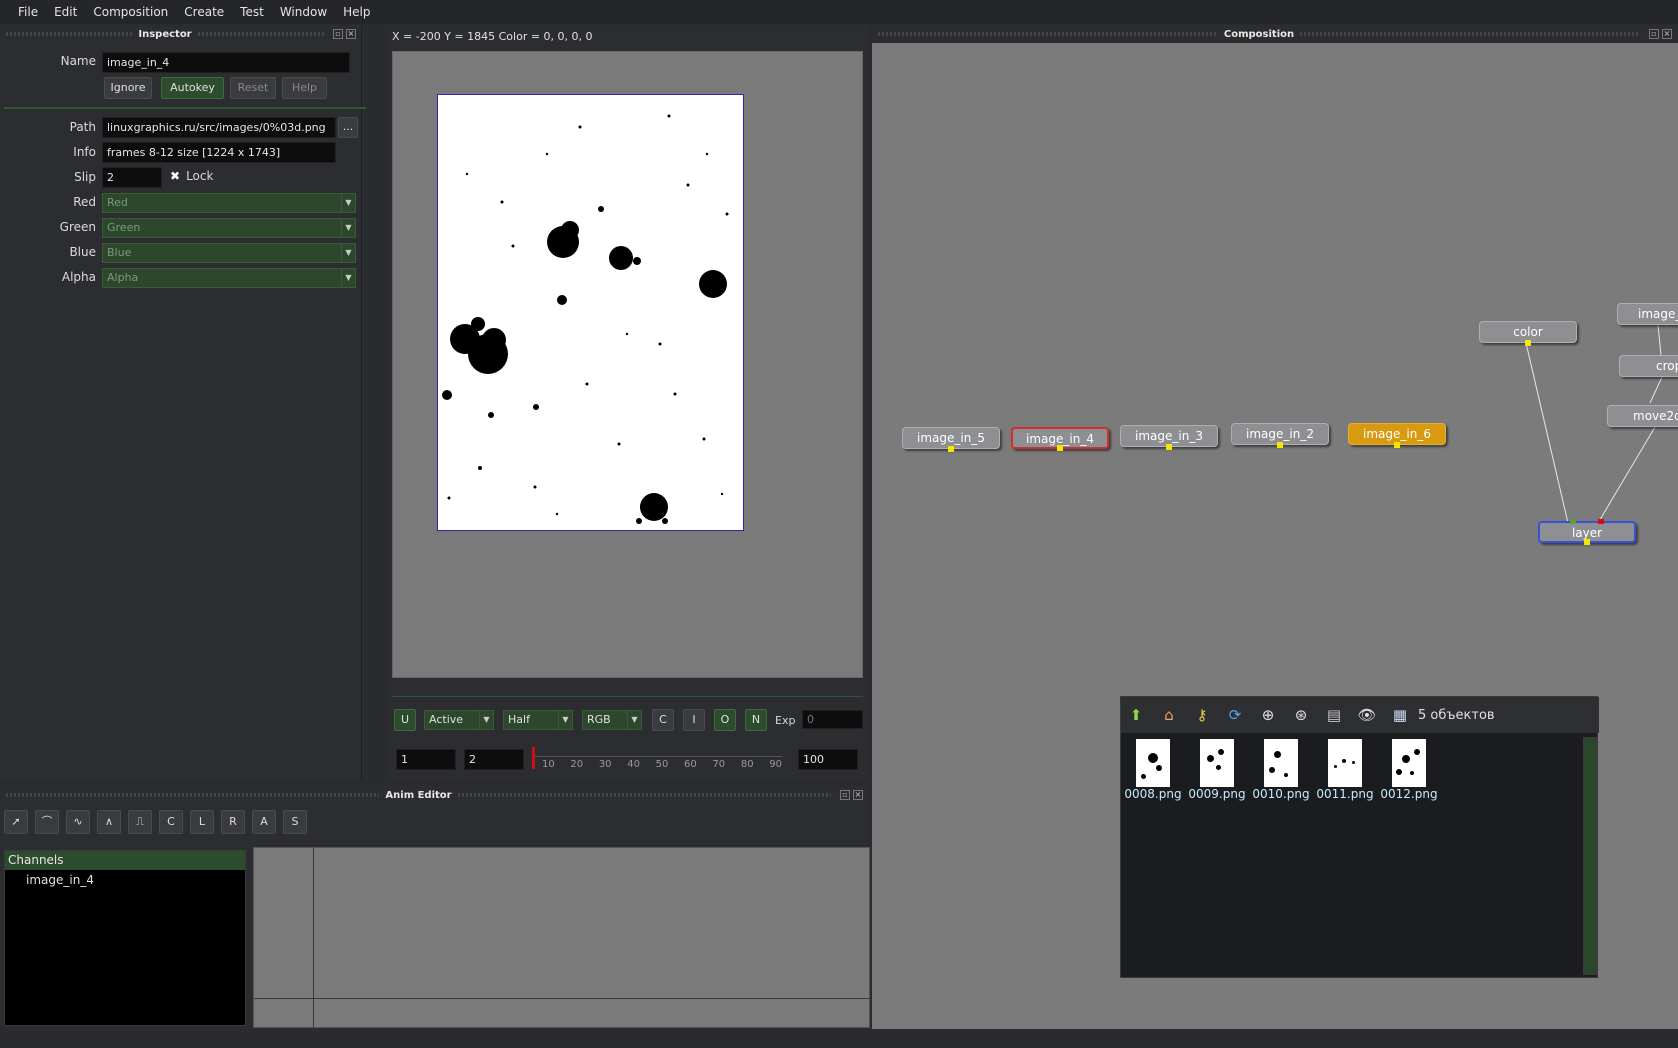 This screenshot has height=1048, width=1678. I want to click on file-item: 0012.png, so click(1409, 770).